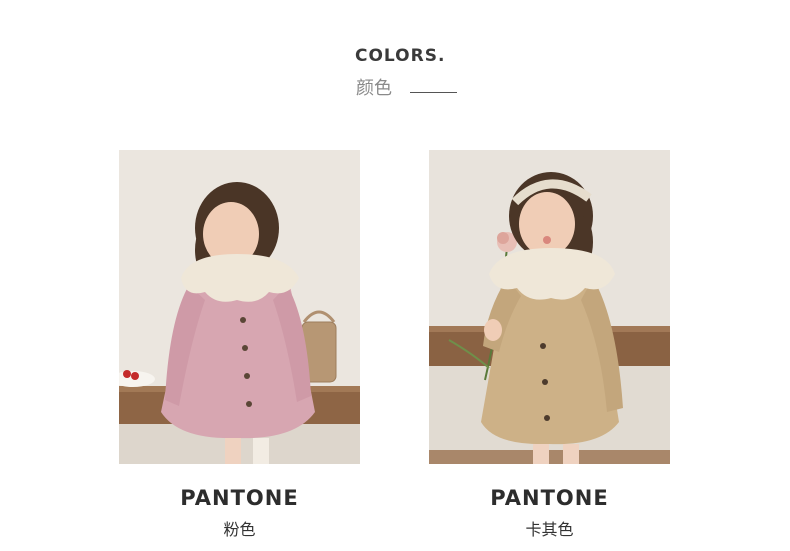  Describe the element at coordinates (374, 88) in the screenshot. I see `heading-subtitle: 颜色` at that location.